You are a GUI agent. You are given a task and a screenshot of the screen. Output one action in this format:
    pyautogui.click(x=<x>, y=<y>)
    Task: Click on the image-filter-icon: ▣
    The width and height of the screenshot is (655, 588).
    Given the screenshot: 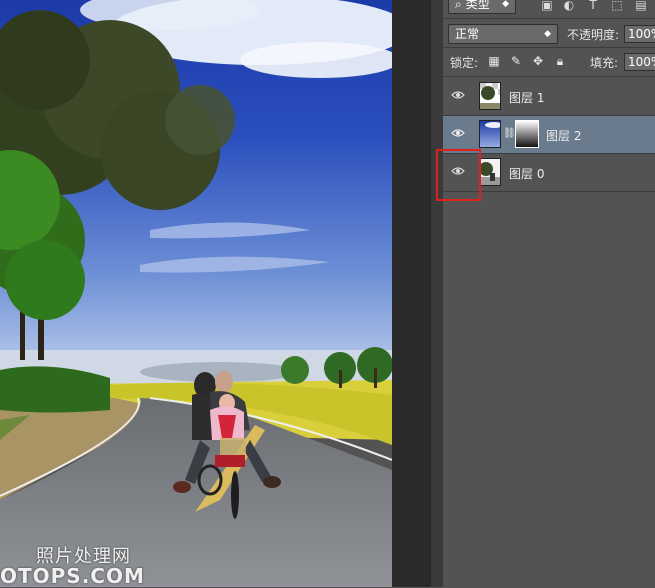 What is the action you would take?
    pyautogui.click(x=547, y=6)
    